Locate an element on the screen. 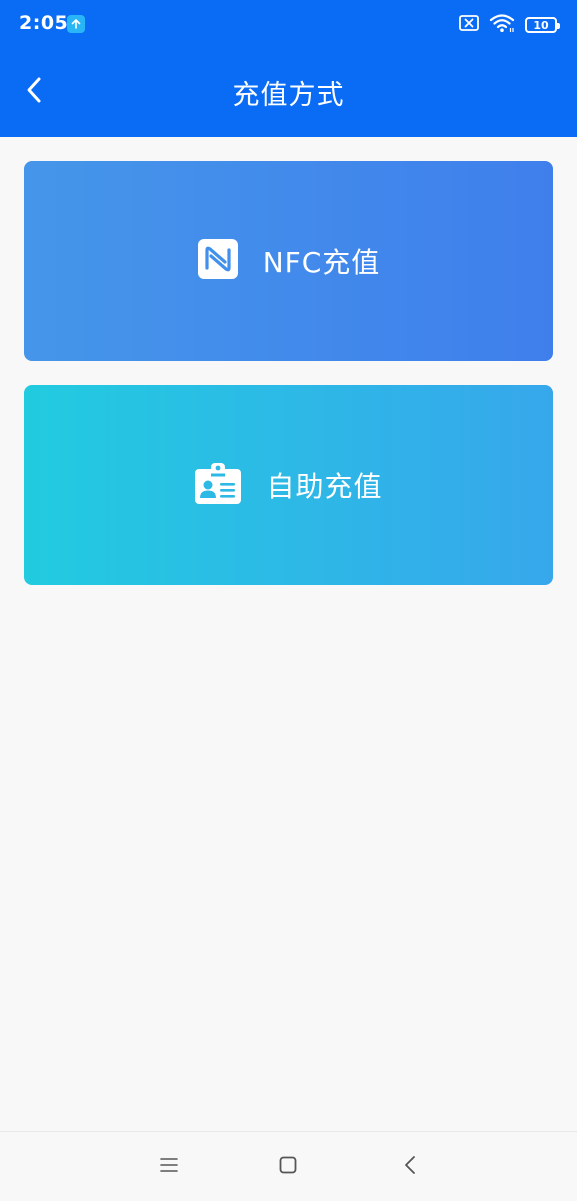 The height and width of the screenshot is (1201, 577). system-nav-bar is located at coordinates (288, 1166).